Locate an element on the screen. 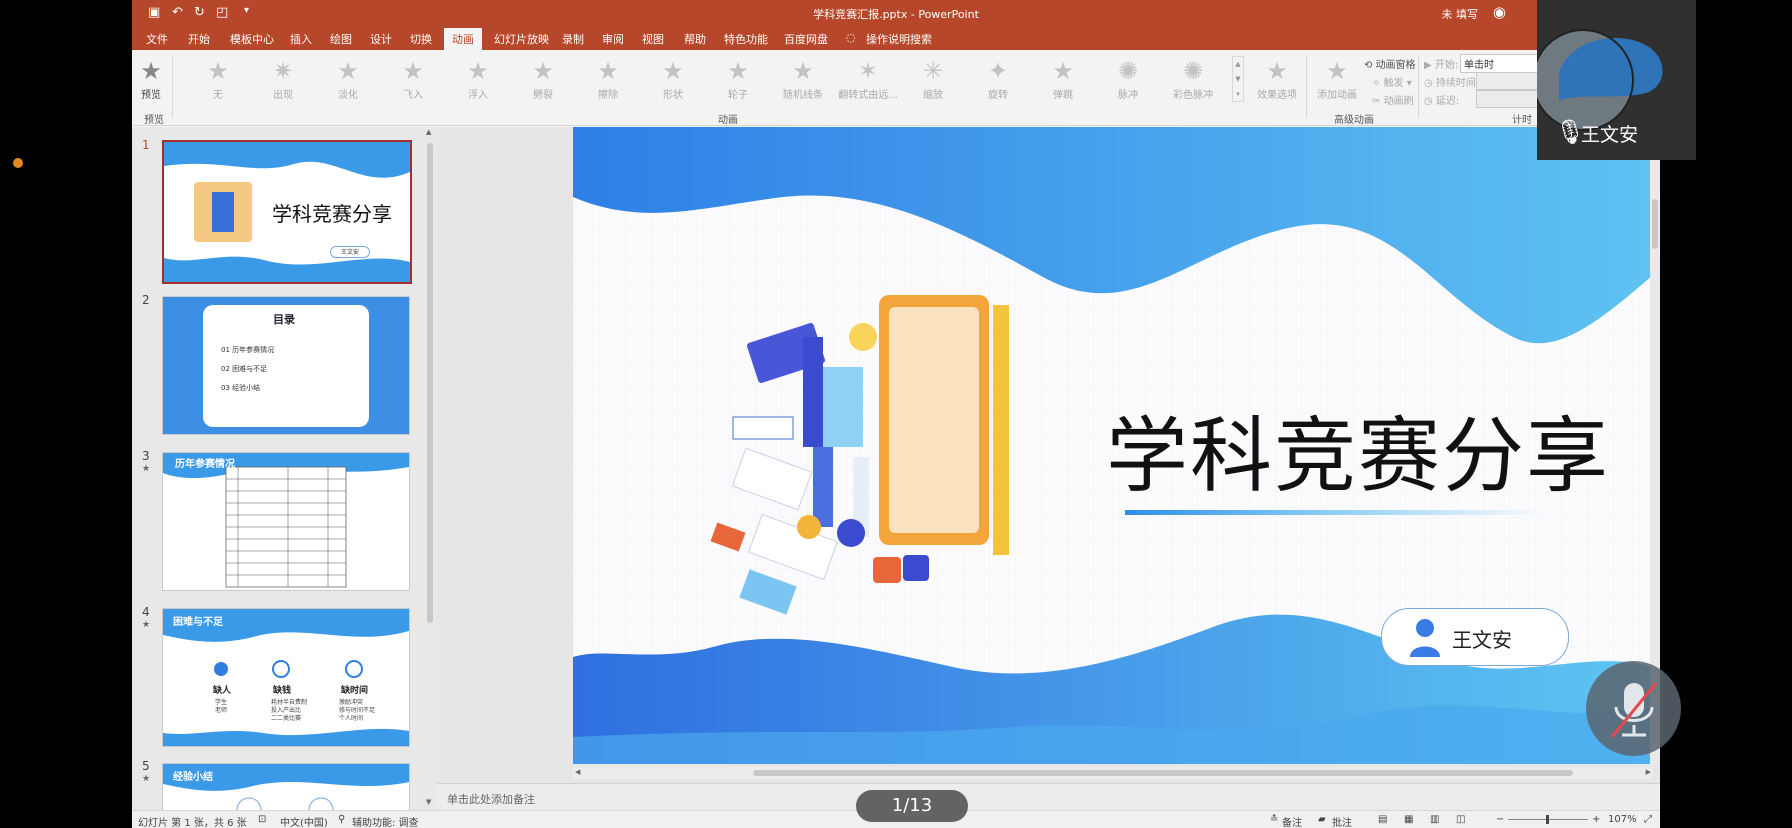 This screenshot has width=1792, height=828. effect-options-button: ★ 效果选项 is located at coordinates (1277, 79).